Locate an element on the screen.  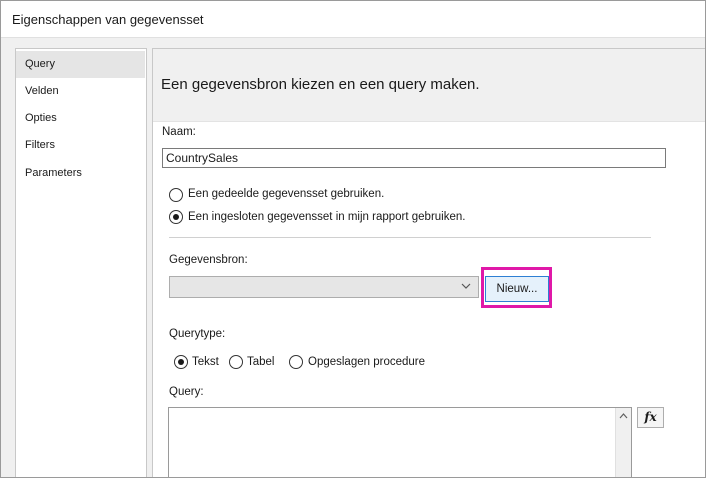
radio-querytype-tabel is located at coordinates (236, 362).